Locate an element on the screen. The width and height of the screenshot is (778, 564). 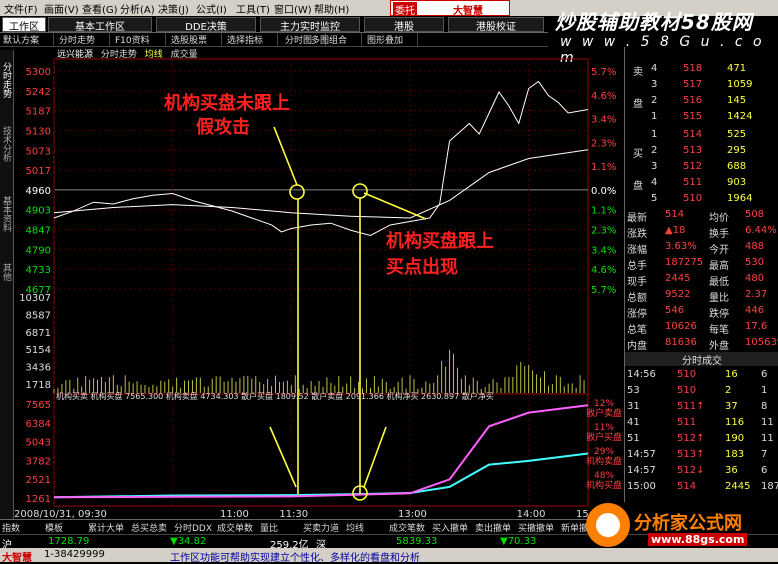
ob-vol: 903 is located at coordinates (737, 182).